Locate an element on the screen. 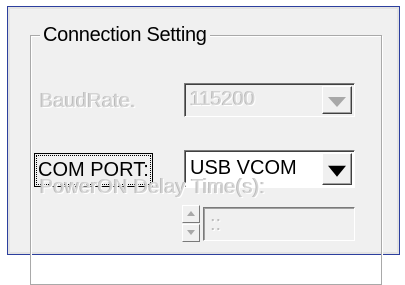 This screenshot has width=405, height=285. spin-down-icon is located at coordinates (191, 233).